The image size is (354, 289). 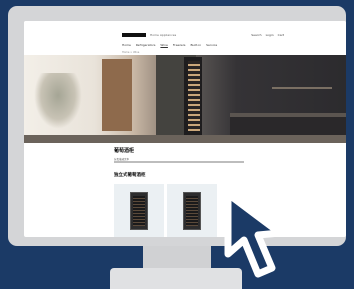 I want to click on hero-wood-panel, so click(x=117, y=95).